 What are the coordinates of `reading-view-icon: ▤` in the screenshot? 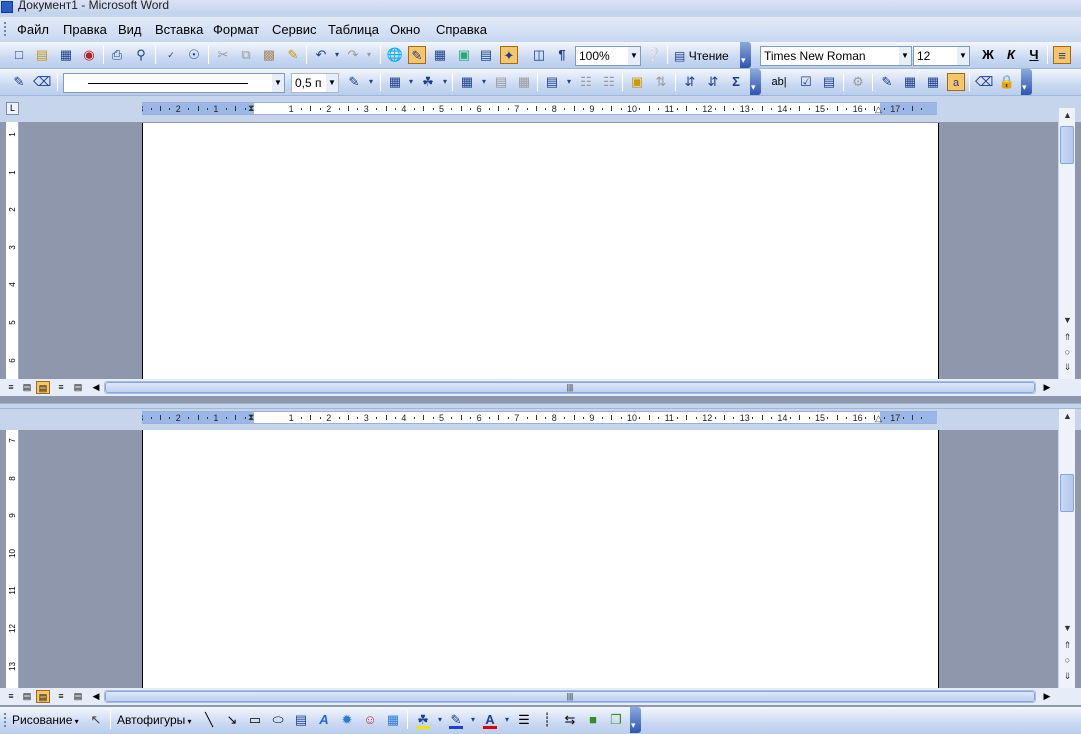 It's located at (78, 387).